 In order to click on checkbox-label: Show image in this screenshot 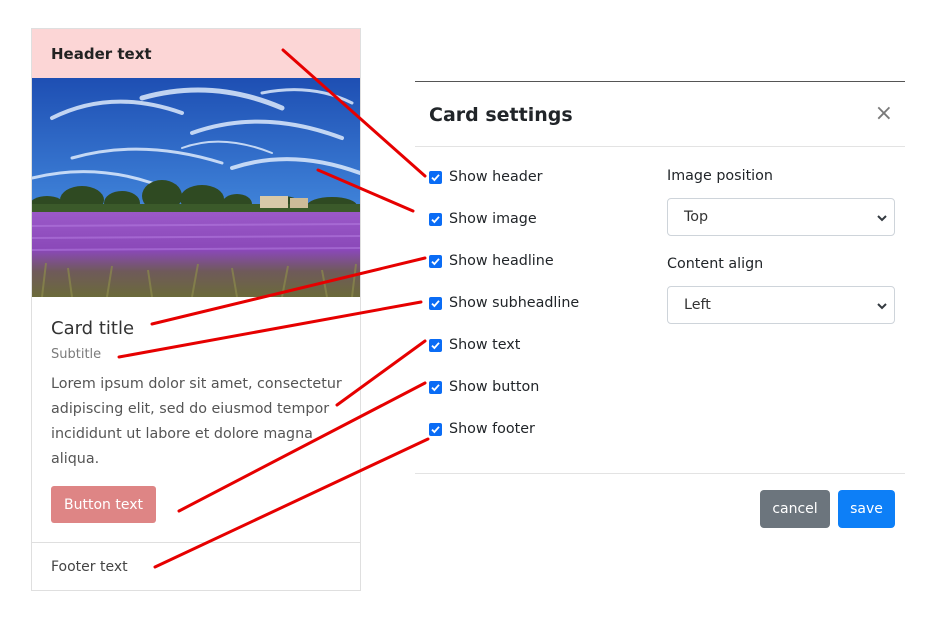, I will do `click(493, 219)`.